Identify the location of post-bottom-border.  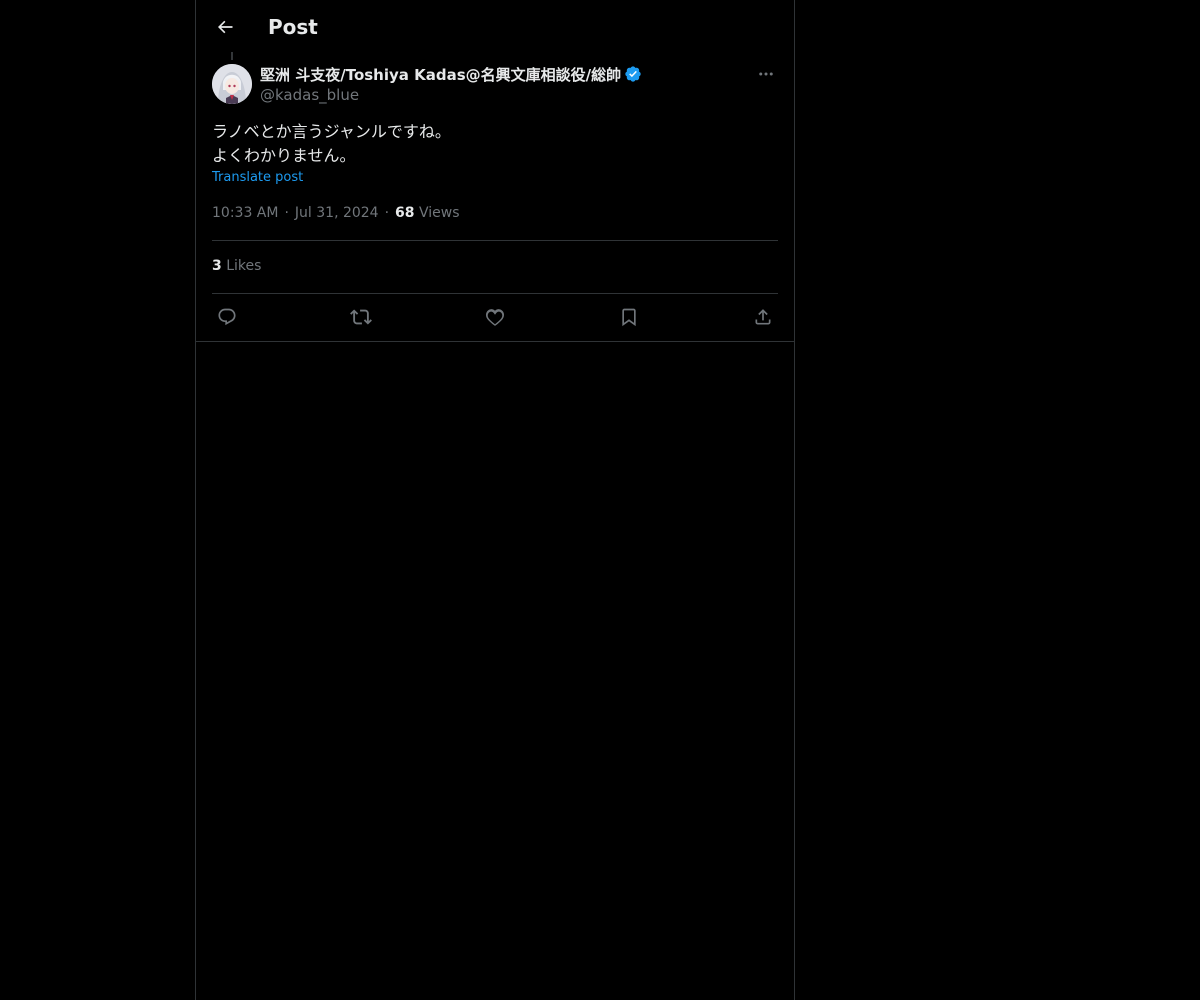
(495, 341).